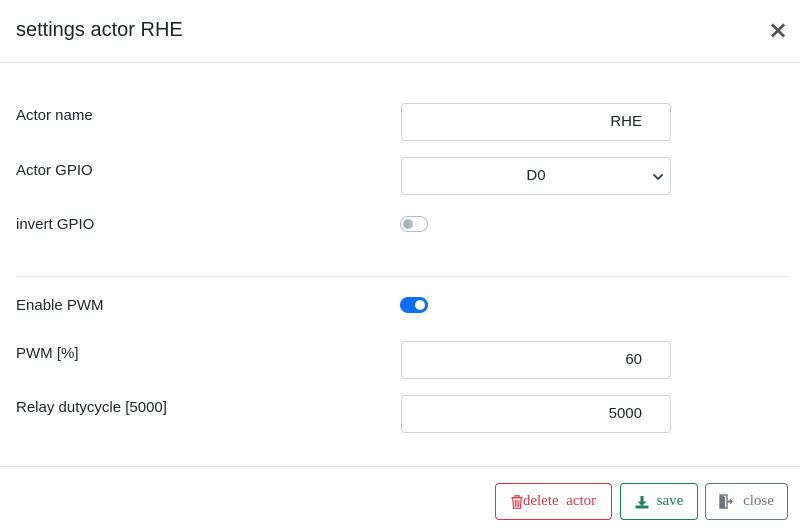 The image size is (800, 531). I want to click on enable-pwm-toggle, so click(414, 305).